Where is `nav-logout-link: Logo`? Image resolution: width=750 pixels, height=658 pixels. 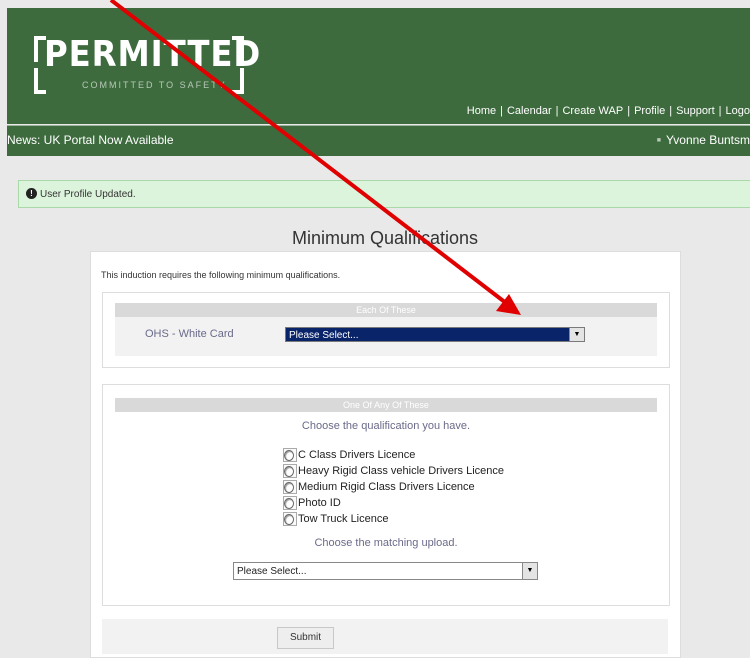 nav-logout-link: Logo is located at coordinates (738, 111).